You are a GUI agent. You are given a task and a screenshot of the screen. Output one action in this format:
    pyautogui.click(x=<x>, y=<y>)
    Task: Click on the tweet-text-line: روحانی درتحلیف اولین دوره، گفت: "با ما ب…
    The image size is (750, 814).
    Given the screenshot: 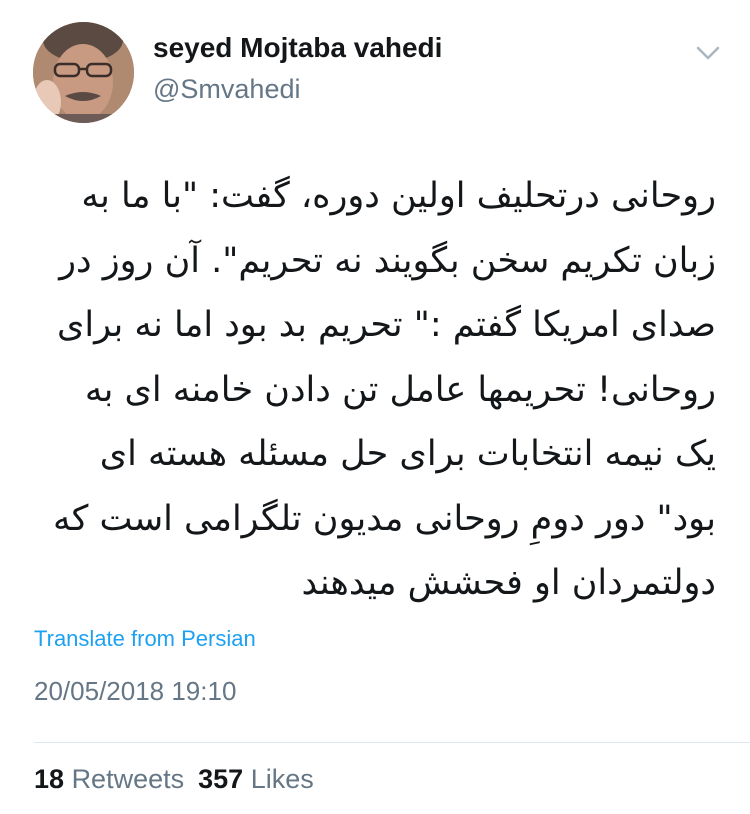 What is the action you would take?
    pyautogui.click(x=398, y=196)
    